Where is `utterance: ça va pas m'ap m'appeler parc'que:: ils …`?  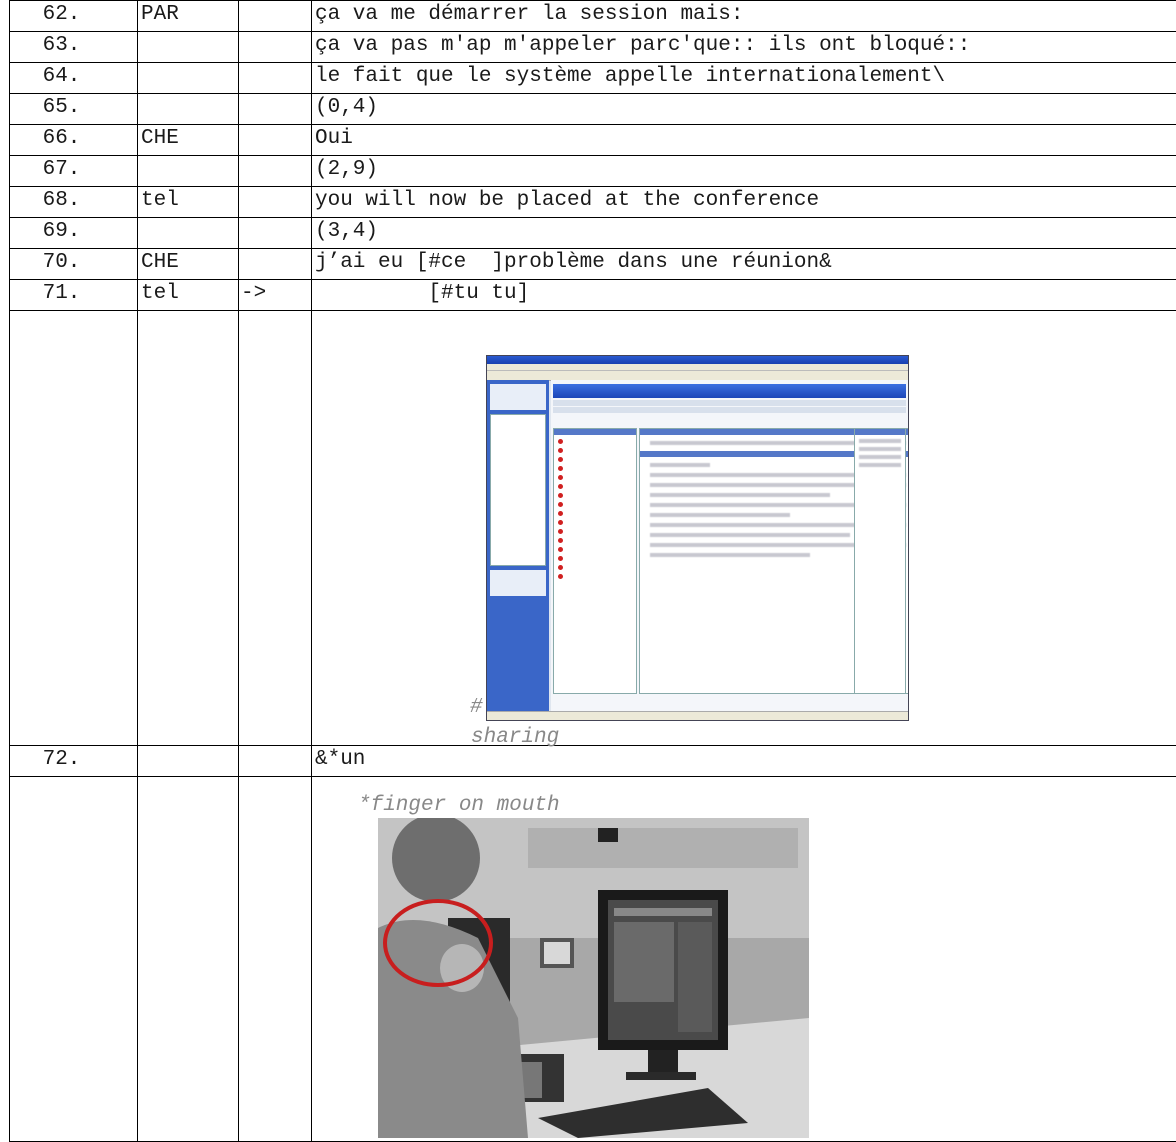
utterance: ça va pas m'ap m'appeler parc'que:: ils … is located at coordinates (744, 47).